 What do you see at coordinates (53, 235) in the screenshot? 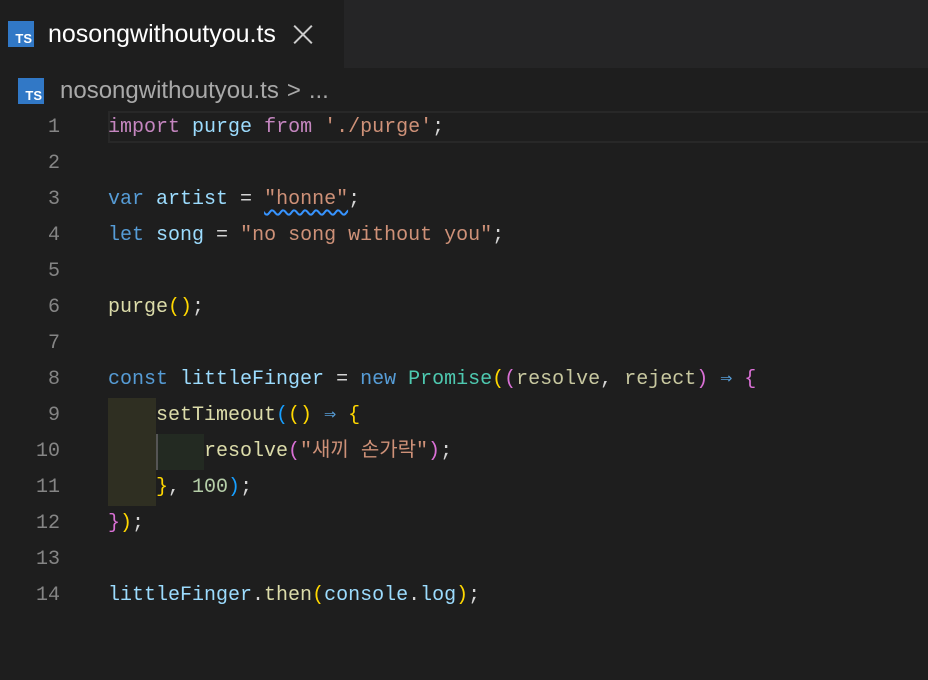
I see `line-number: 4` at bounding box center [53, 235].